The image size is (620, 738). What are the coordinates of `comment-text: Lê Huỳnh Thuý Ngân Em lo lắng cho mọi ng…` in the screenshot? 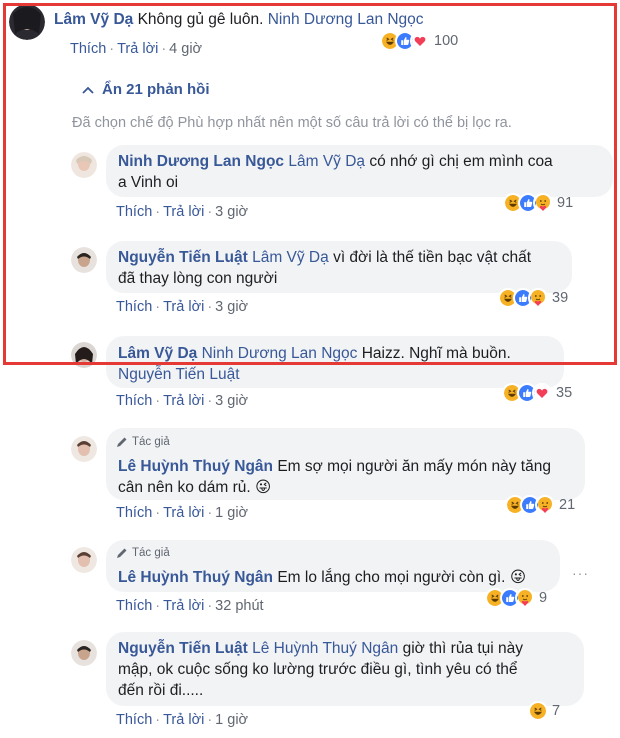 It's located at (322, 577).